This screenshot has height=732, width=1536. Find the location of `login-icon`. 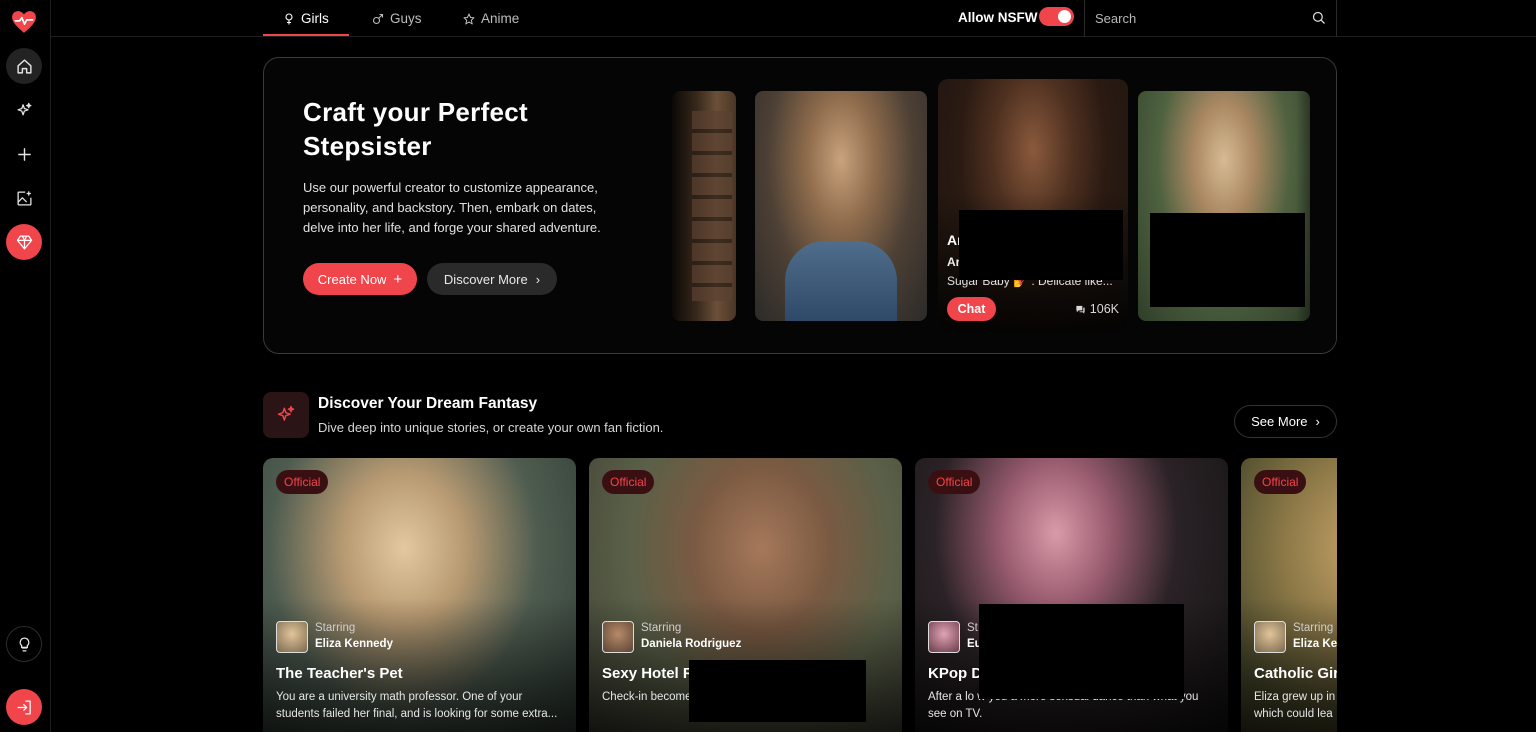

login-icon is located at coordinates (24, 707).